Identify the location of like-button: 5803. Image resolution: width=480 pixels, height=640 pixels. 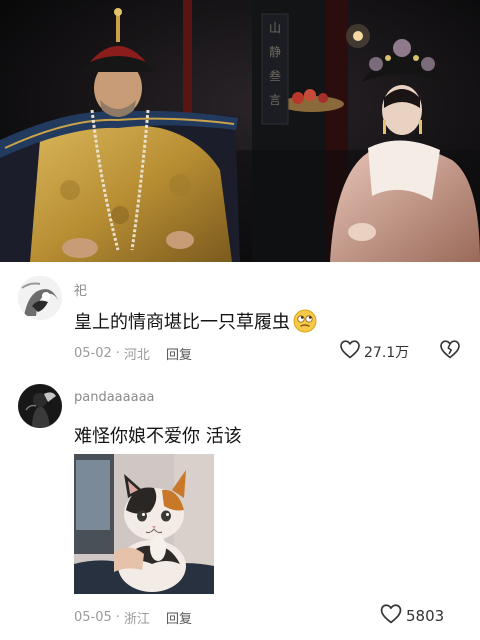
(412, 616).